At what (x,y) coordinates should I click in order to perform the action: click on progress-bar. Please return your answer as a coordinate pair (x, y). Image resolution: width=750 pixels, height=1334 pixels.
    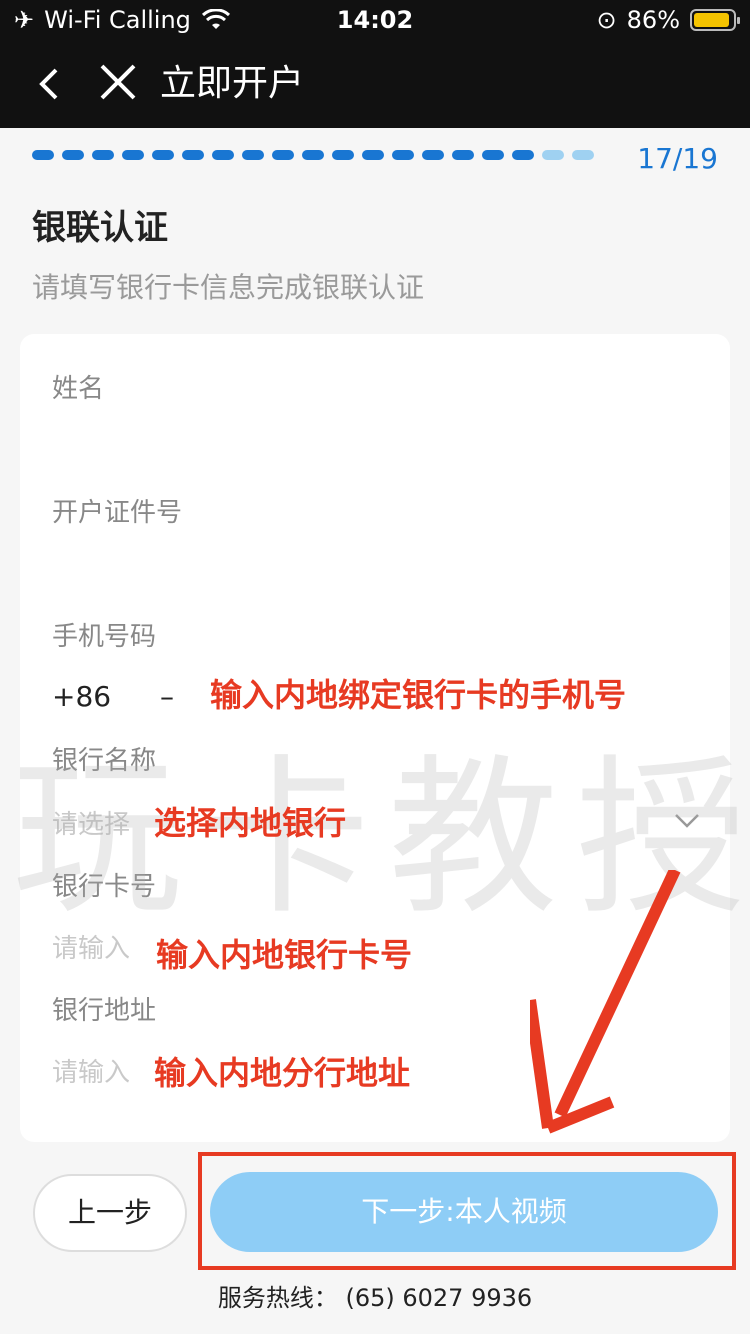
    Looking at the image, I should click on (332, 157).